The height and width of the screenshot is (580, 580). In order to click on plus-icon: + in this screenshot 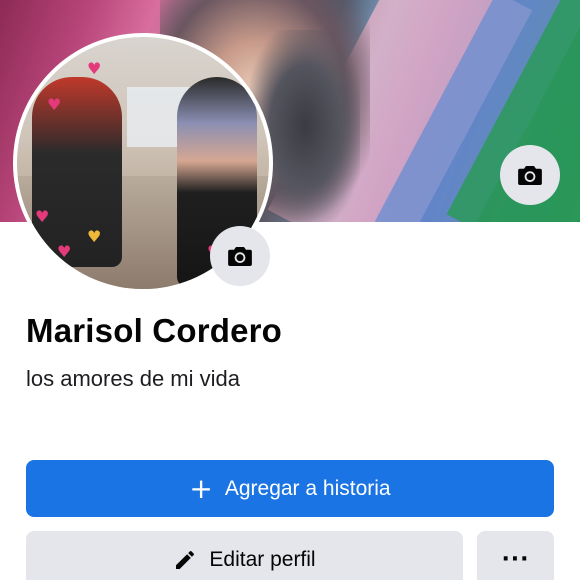, I will do `click(201, 488)`.